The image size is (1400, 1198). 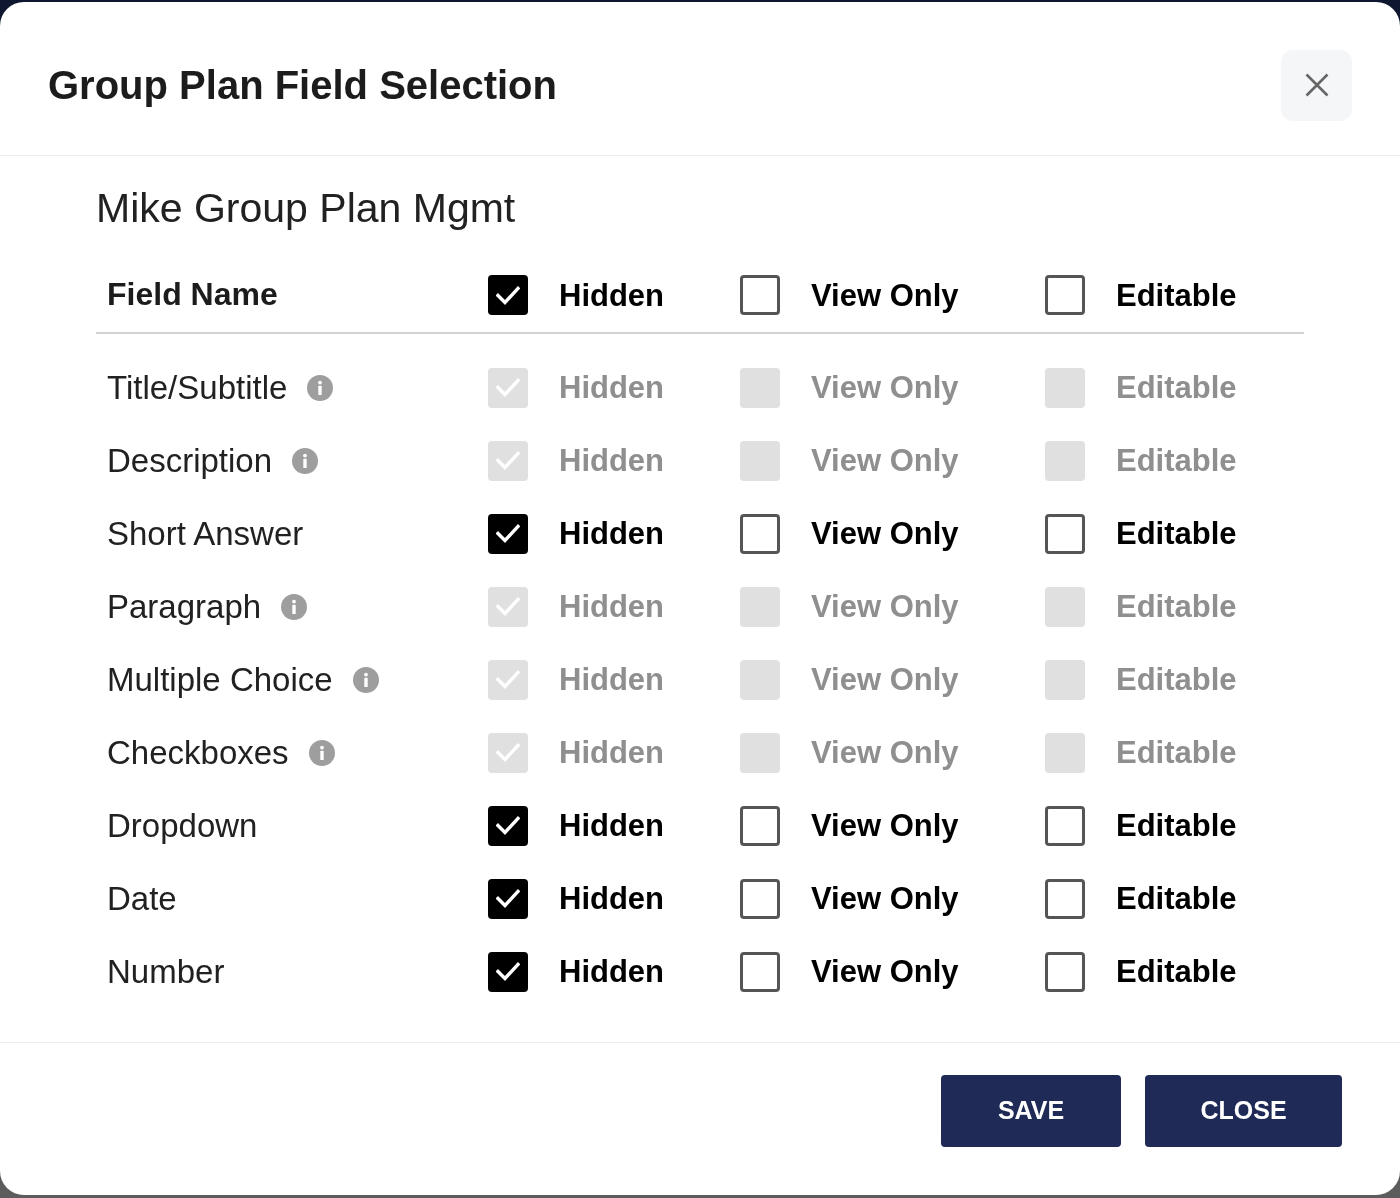 I want to click on column-header: Field Name, so click(x=192, y=294).